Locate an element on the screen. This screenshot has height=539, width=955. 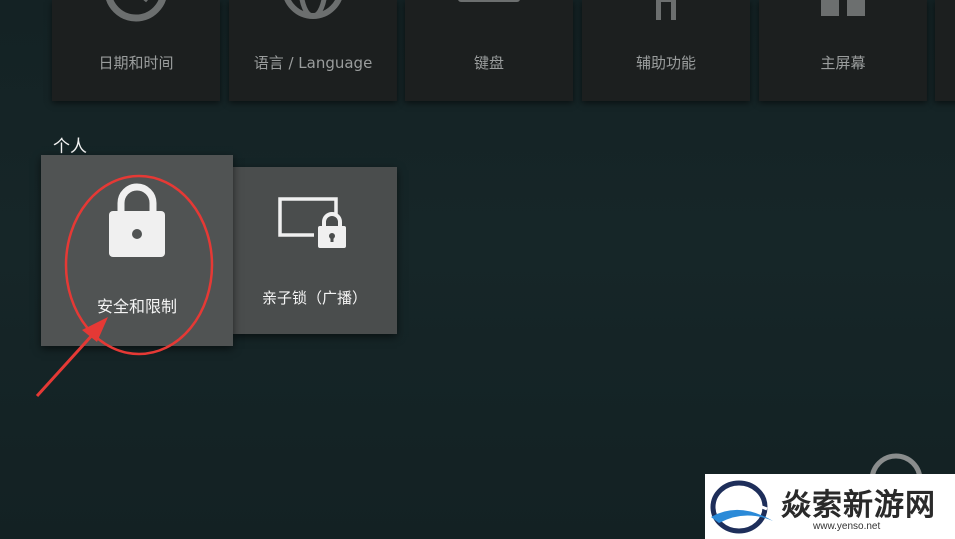
settings-tile-home-screen: 主屏幕 is located at coordinates (843, 50).